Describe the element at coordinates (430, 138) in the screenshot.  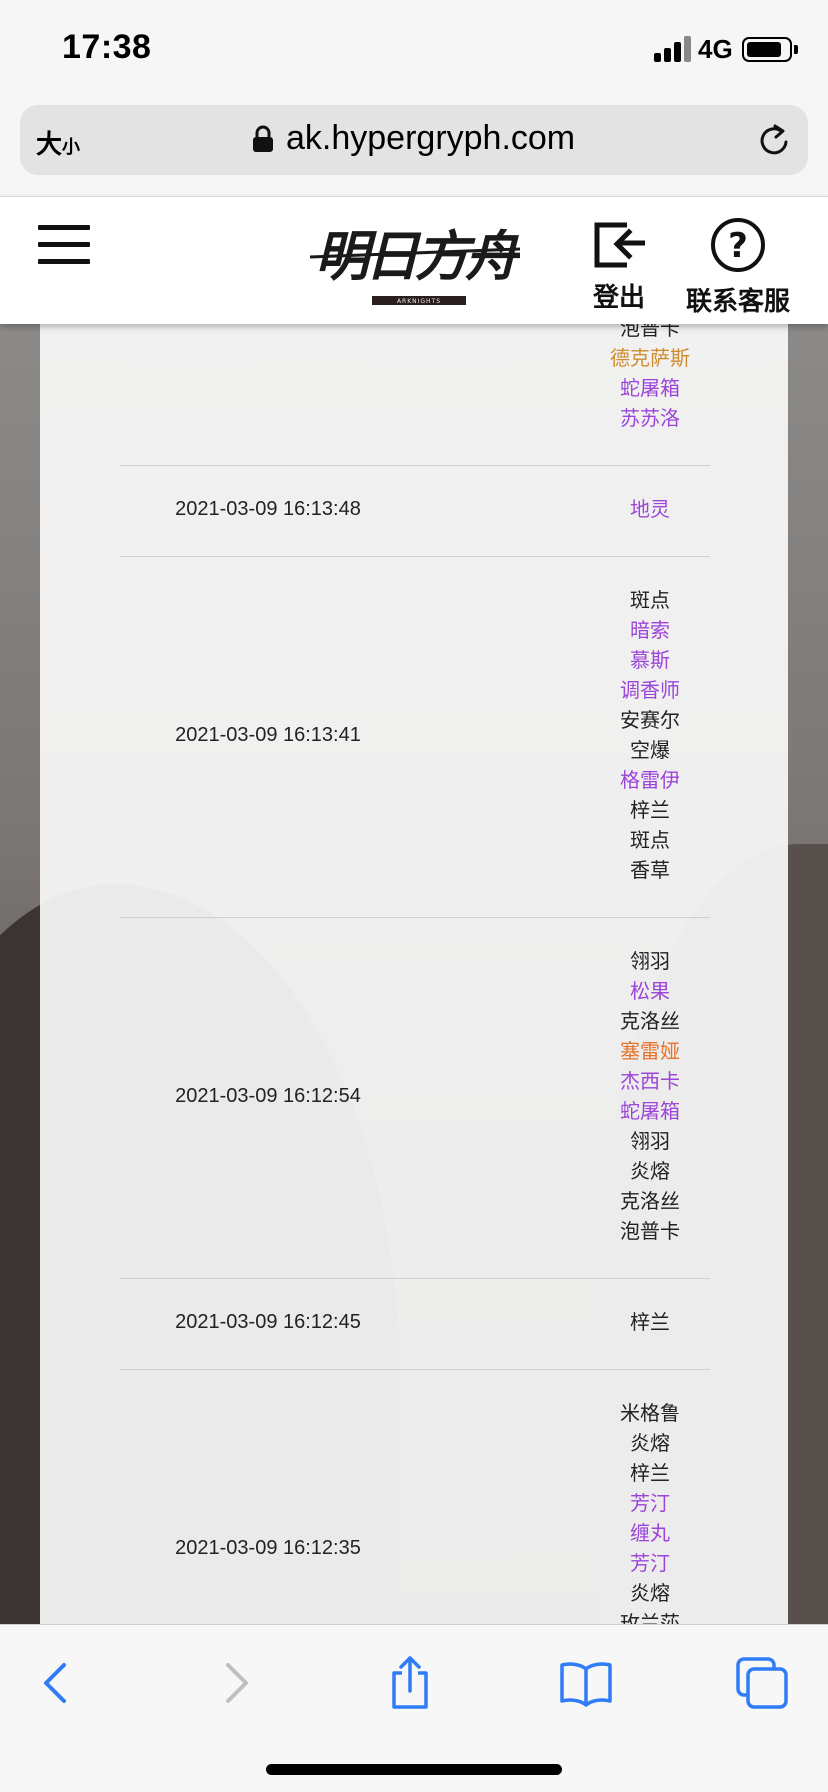
I see `url-text: ak.hypergryph.com` at that location.